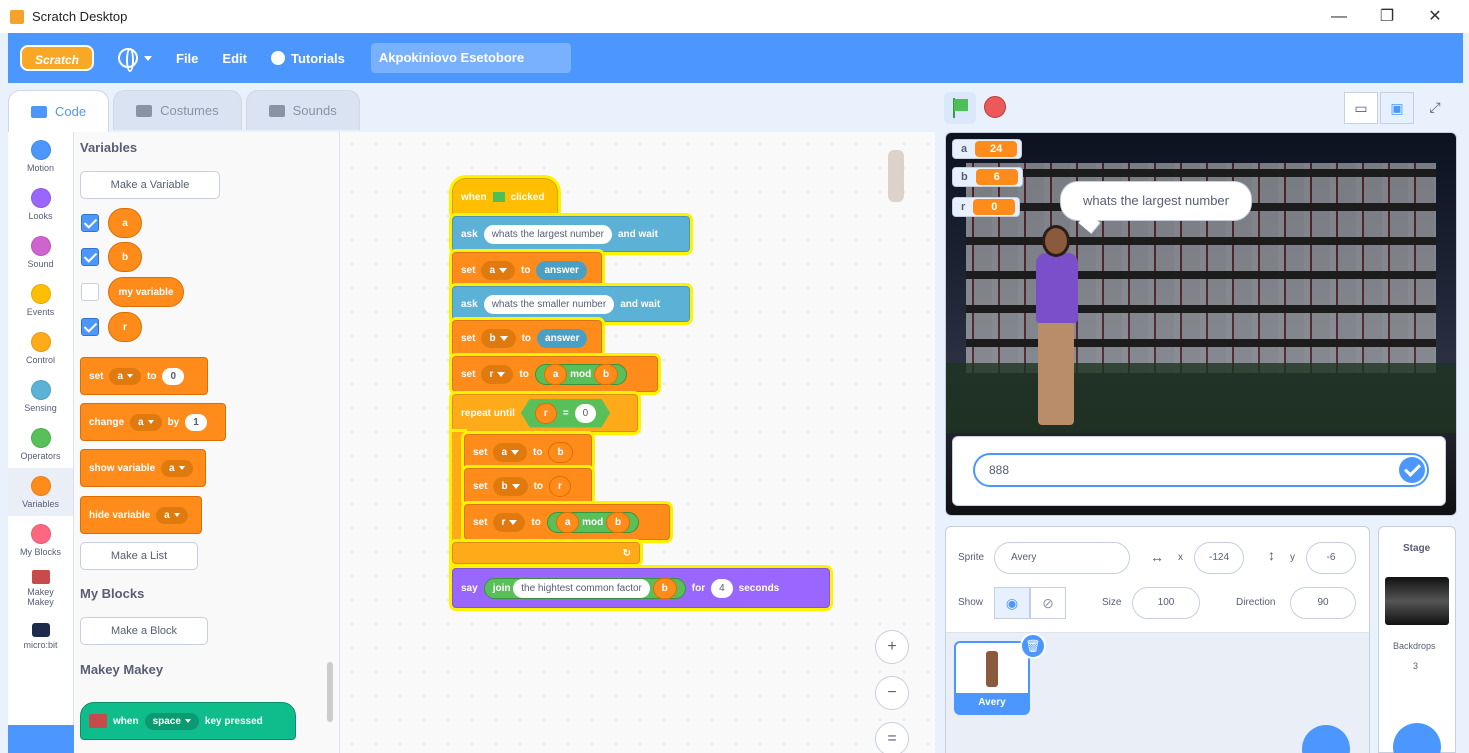 This screenshot has width=1469, height=753. What do you see at coordinates (143, 468) in the screenshot?
I see `show-variable-block: show variable a` at bounding box center [143, 468].